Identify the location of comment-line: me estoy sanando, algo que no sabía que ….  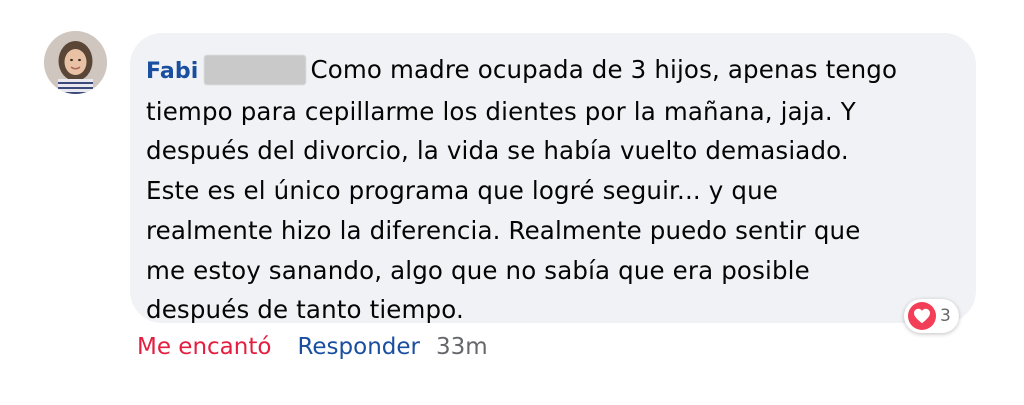
(478, 270).